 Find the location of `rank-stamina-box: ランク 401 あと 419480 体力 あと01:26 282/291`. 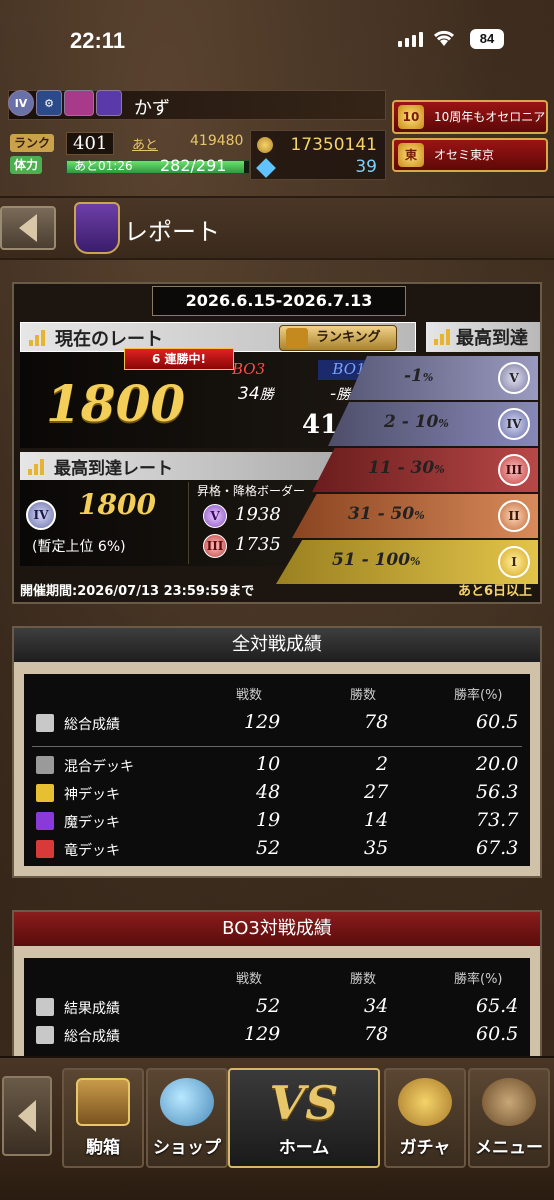

rank-stamina-box: ランク 401 あと 419480 体力 あと01:26 282/291 is located at coordinates (131, 154).